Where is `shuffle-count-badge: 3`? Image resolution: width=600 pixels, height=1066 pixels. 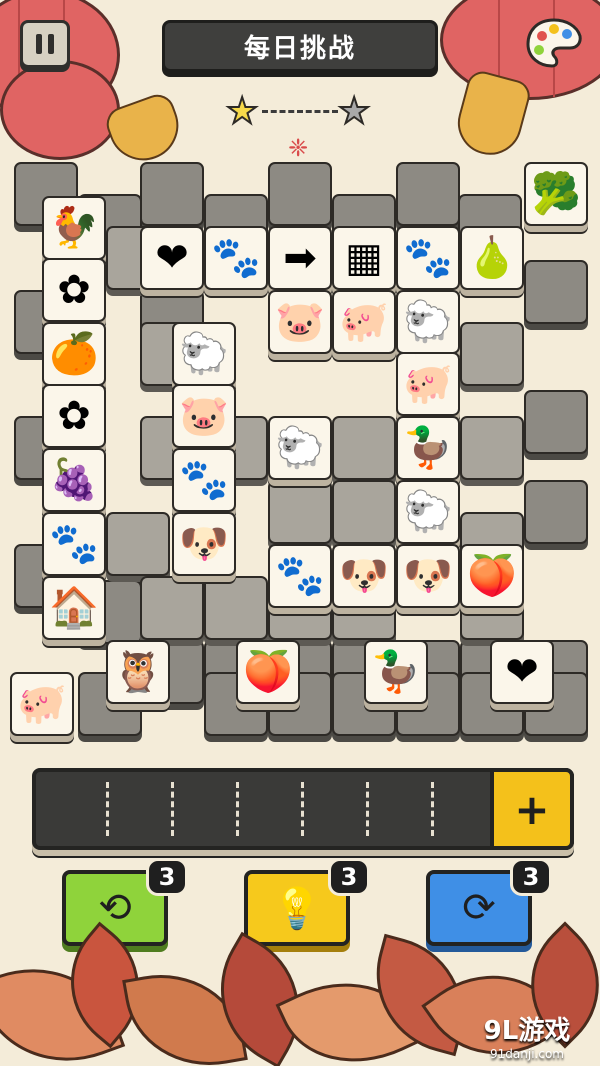 shuffle-count-badge: 3 is located at coordinates (531, 877).